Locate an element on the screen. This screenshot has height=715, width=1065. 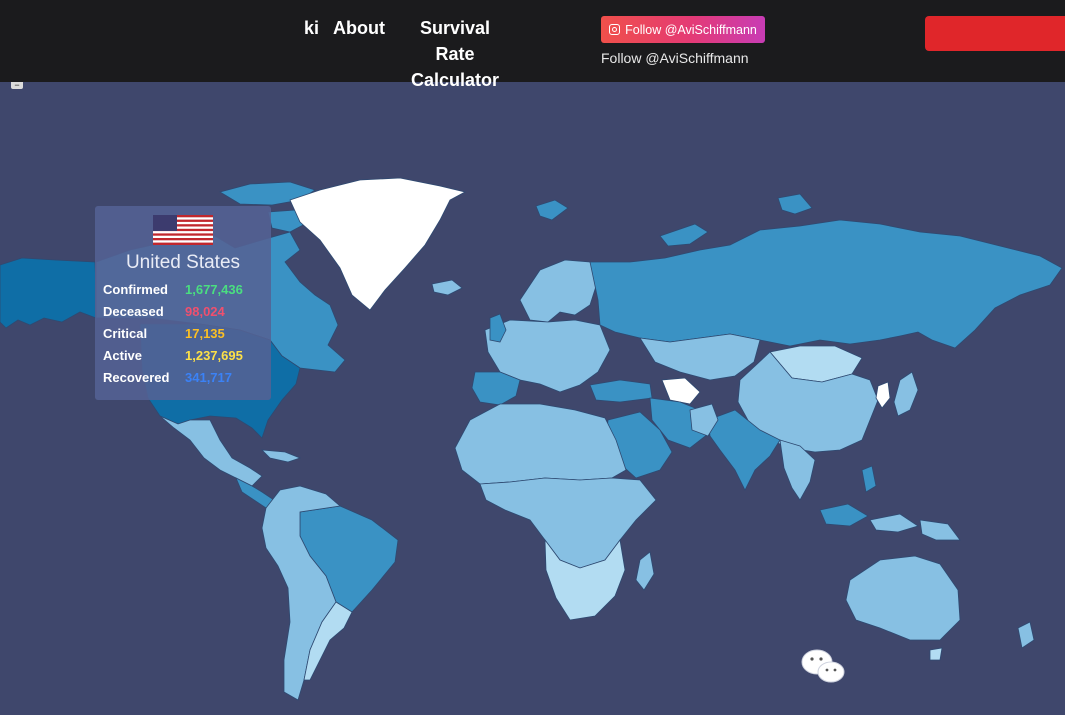
philippines is located at coordinates (869, 479).